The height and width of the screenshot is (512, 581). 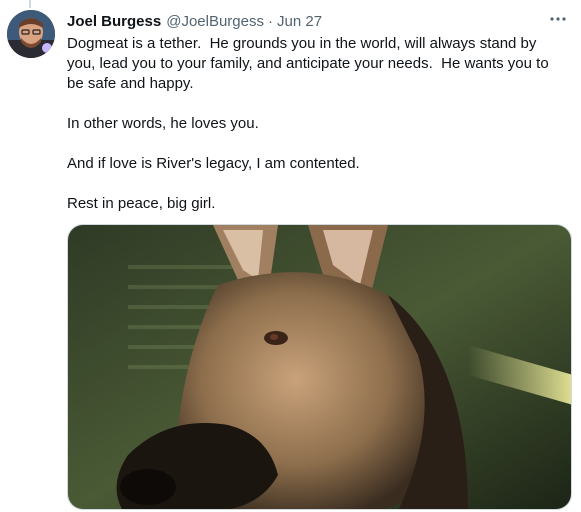 I want to click on more-horizontal-icon, so click(x=558, y=19).